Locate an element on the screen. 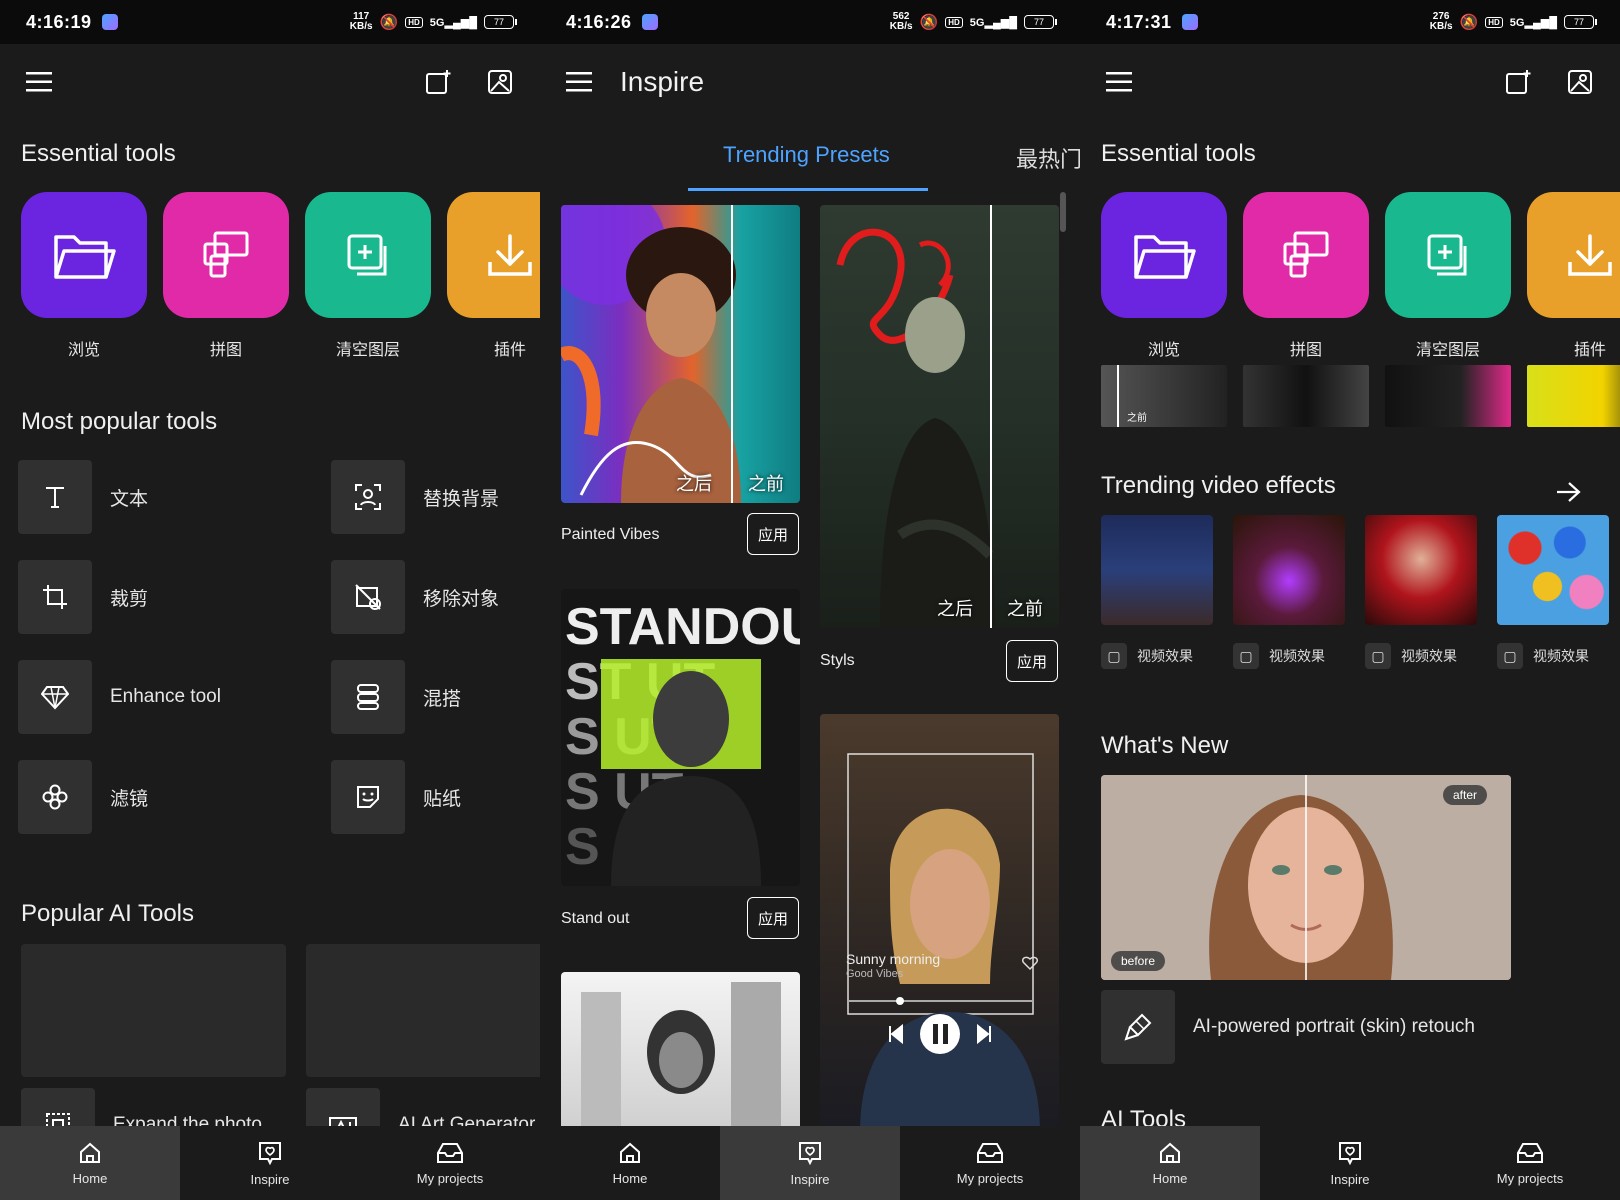  mute-icon: 🔕 is located at coordinates (929, 22).